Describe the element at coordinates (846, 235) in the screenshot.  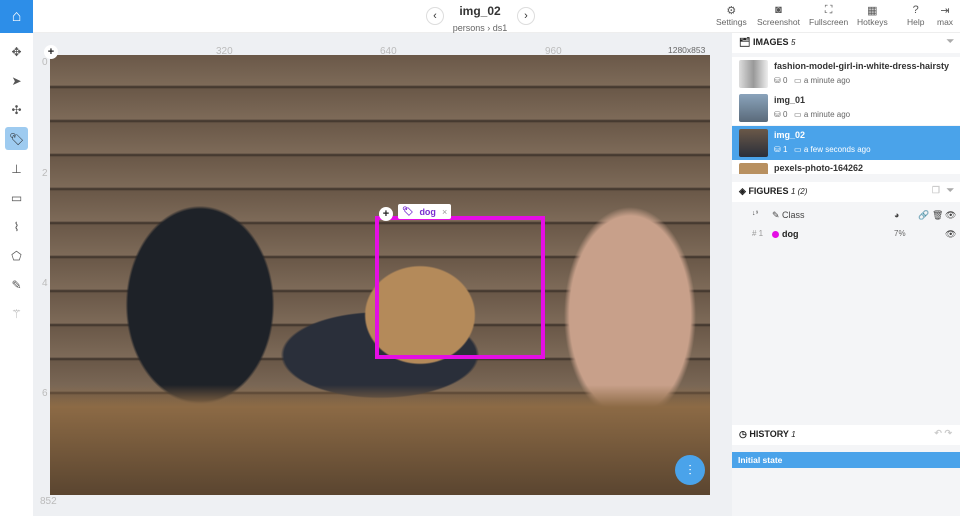
I see `figure-row: # 1 dog 7% 👁` at that location.